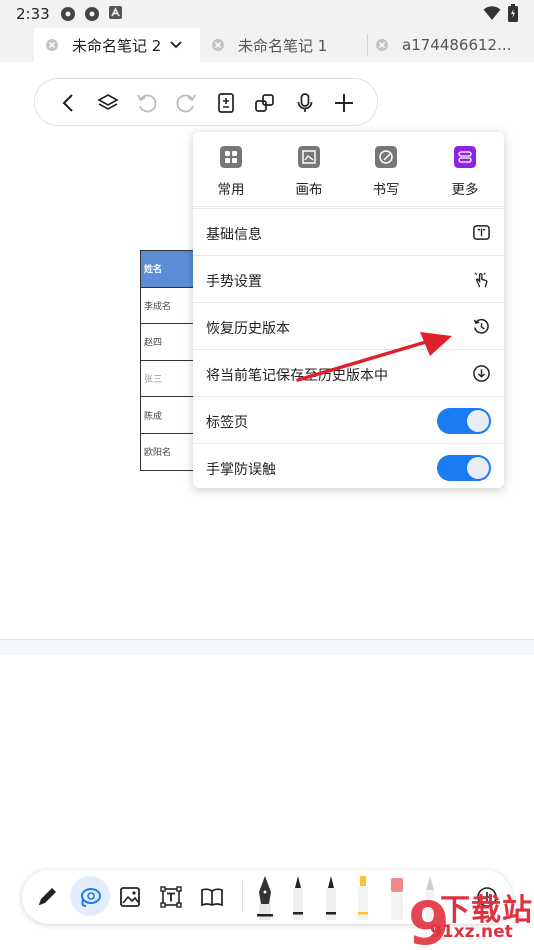 The image size is (534, 950). I want to click on tab-note-1: 未命名笔记 1, so click(287, 45).